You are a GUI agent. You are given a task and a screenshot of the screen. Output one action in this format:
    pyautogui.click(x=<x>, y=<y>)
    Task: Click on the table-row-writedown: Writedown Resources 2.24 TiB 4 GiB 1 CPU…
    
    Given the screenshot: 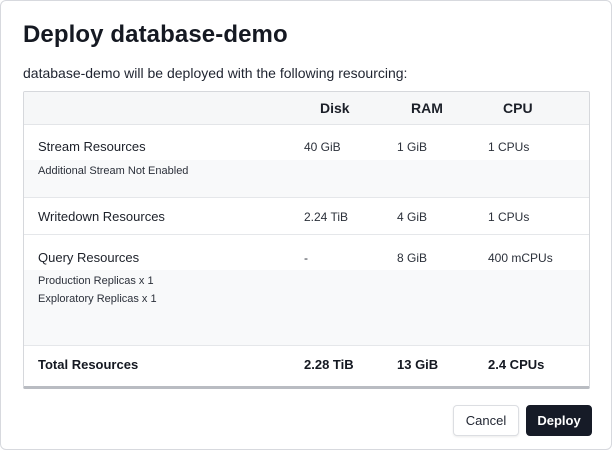 What is the action you would take?
    pyautogui.click(x=306, y=216)
    